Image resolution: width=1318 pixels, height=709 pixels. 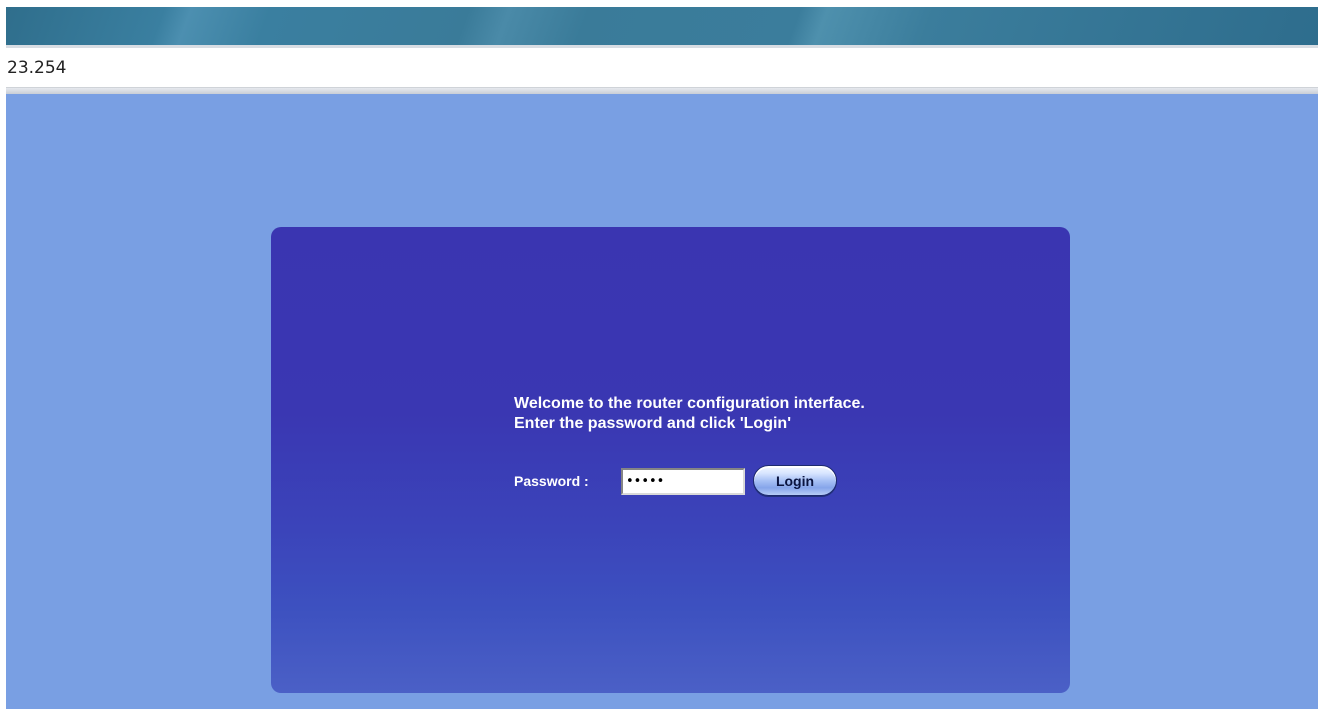 I want to click on browser-title-bar, so click(x=662, y=26).